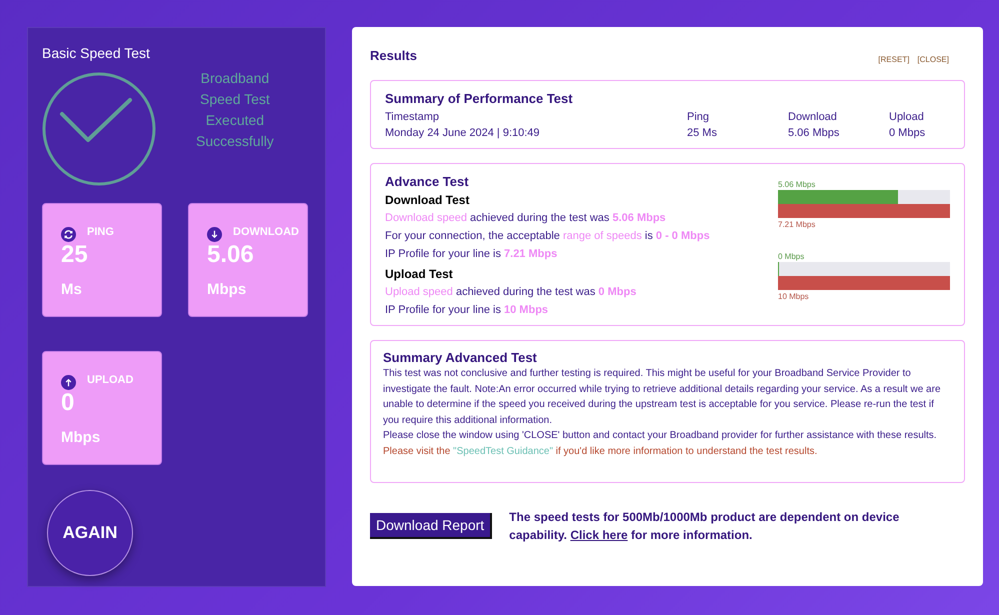 This screenshot has height=615, width=999. Describe the element at coordinates (460, 358) in the screenshot. I see `card-title: Summary Advanced Test` at that location.